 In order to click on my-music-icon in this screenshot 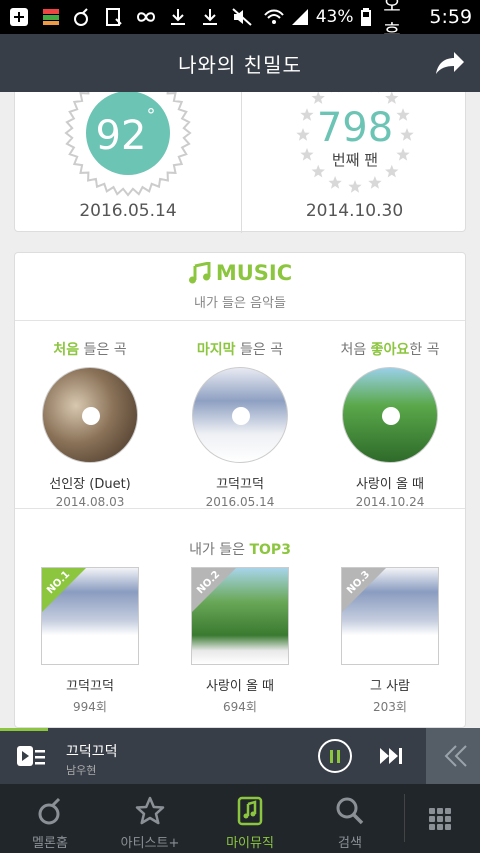, I will do `click(250, 811)`.